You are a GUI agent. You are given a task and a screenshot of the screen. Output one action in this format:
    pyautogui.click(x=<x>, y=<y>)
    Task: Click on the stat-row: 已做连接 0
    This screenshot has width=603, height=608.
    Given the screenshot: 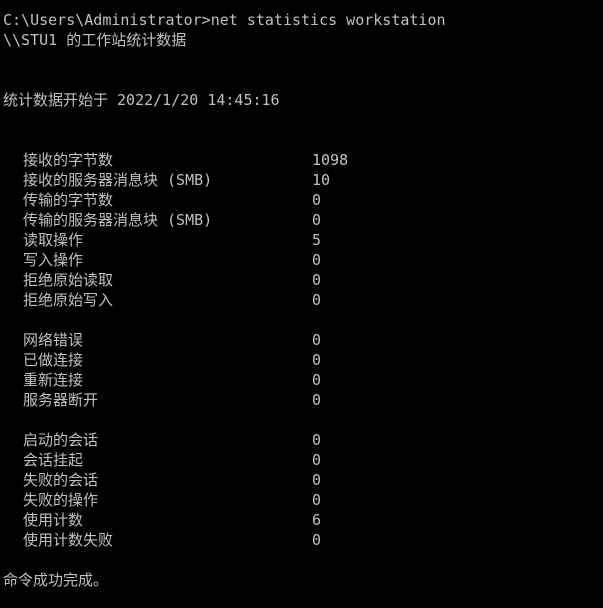 What is the action you would take?
    pyautogui.click(x=302, y=360)
    